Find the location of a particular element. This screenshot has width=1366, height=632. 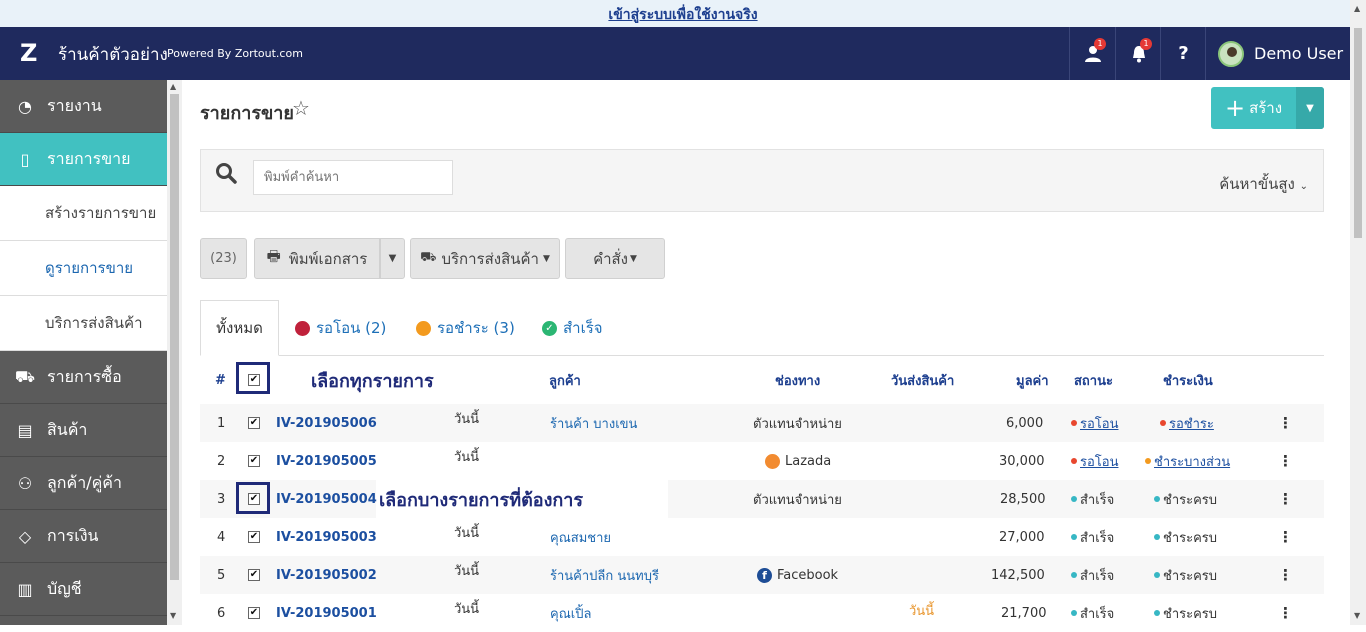

order-value: 27,000 is located at coordinates (1022, 537).